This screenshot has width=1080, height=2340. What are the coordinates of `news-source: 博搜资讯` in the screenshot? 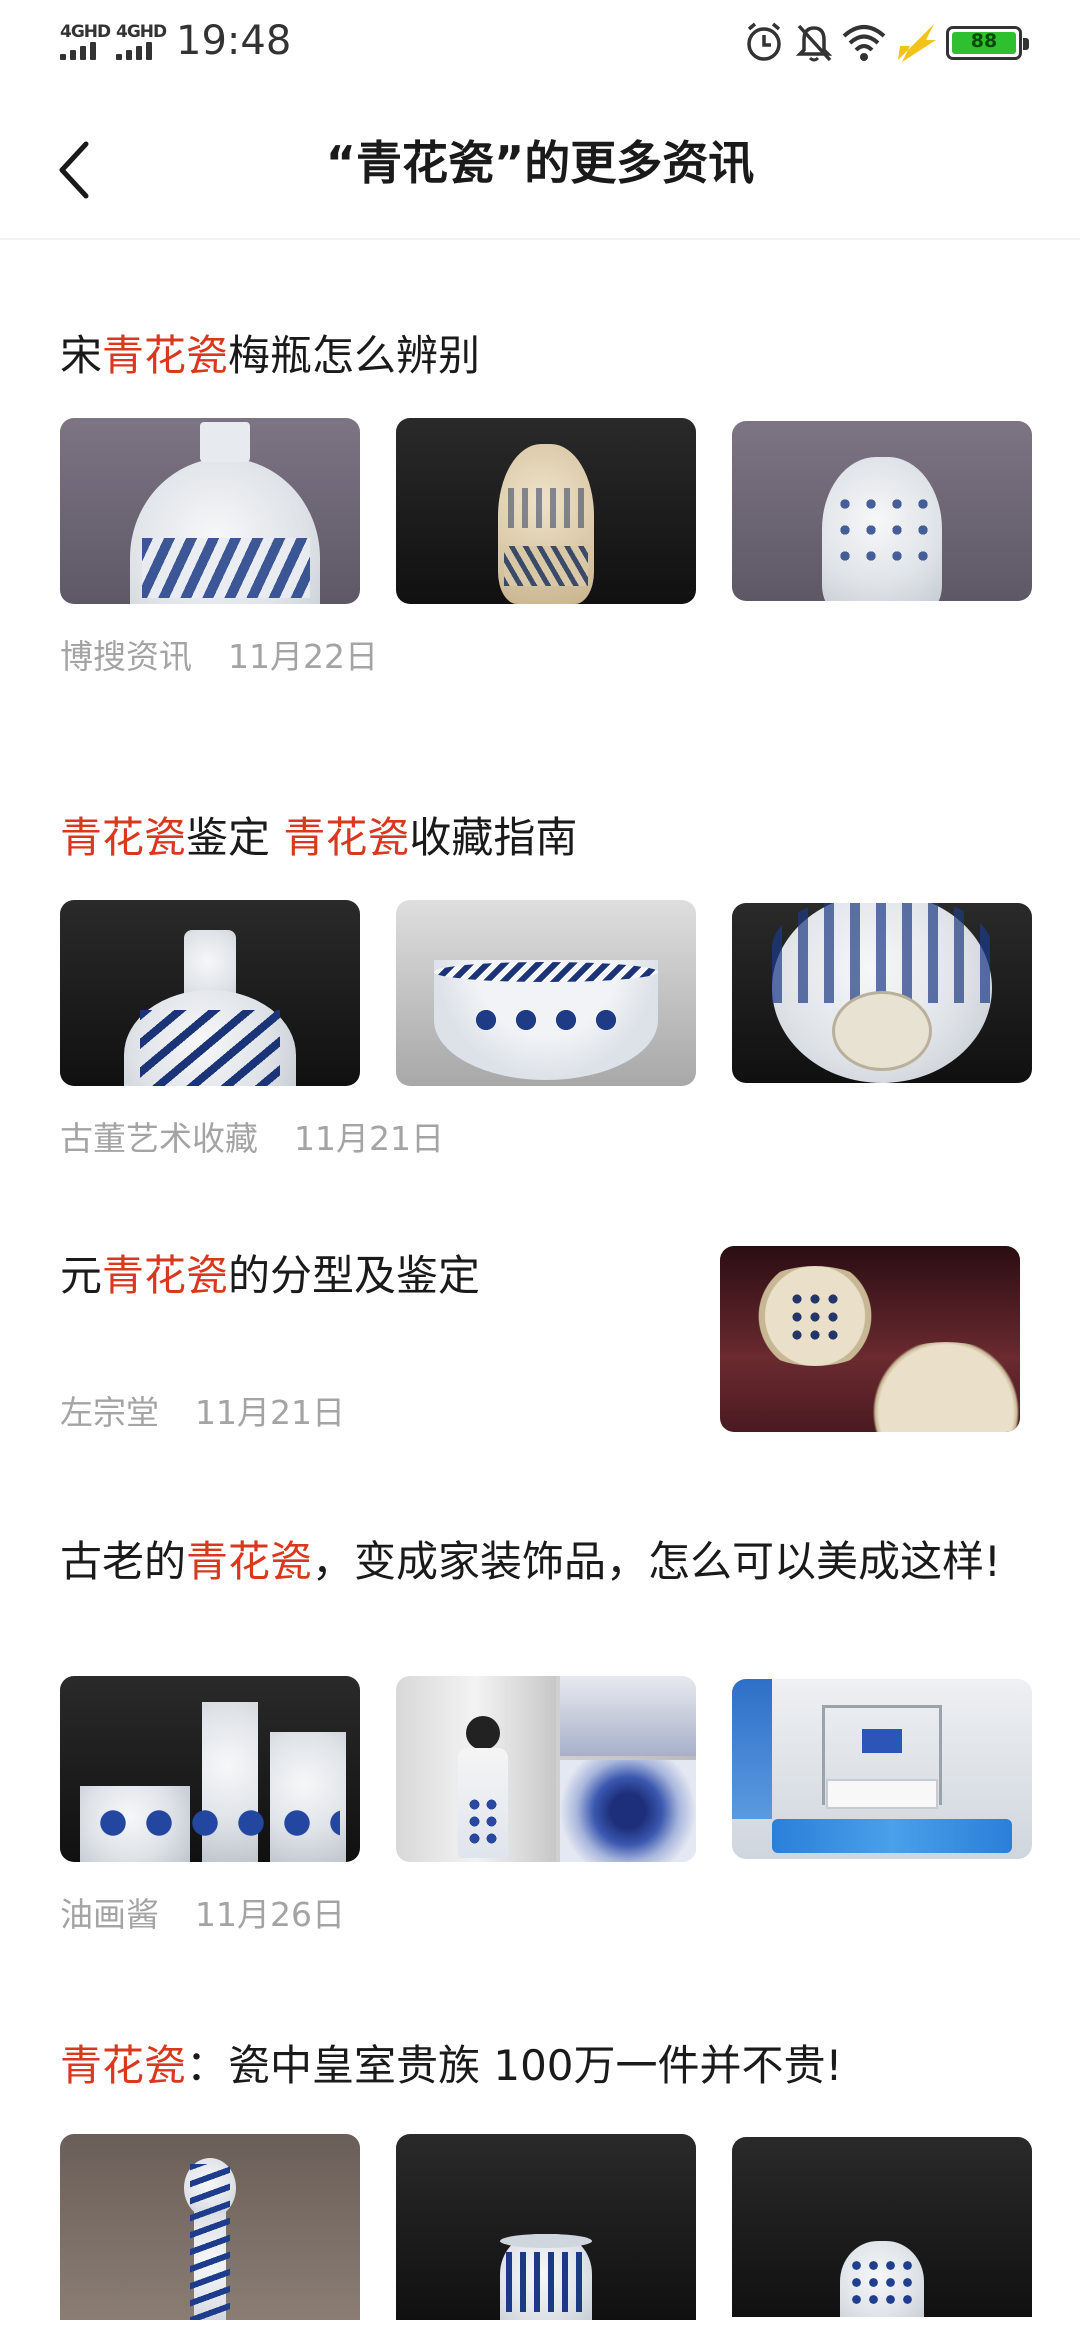 It's located at (126, 656).